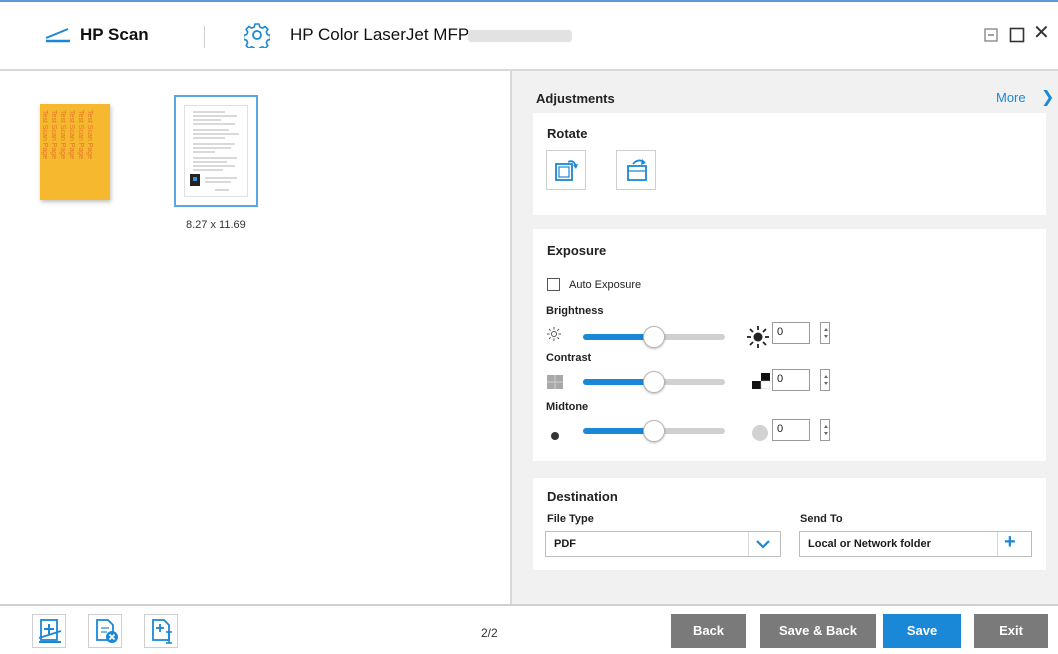 This screenshot has height=654, width=1058. What do you see at coordinates (760, 433) in the screenshot?
I see `midtone-light-icon` at bounding box center [760, 433].